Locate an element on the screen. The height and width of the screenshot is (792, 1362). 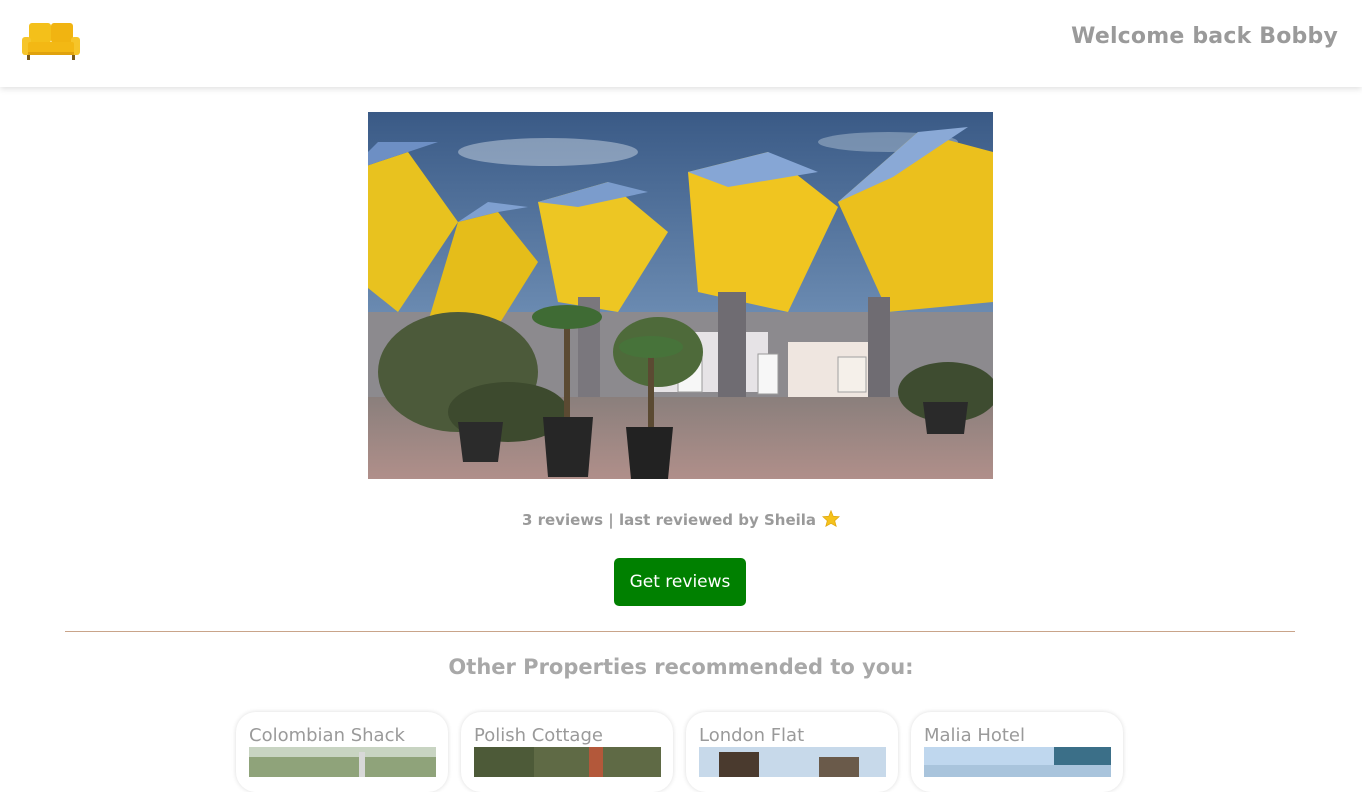
property-card: Polish Cottage is located at coordinates (567, 752).